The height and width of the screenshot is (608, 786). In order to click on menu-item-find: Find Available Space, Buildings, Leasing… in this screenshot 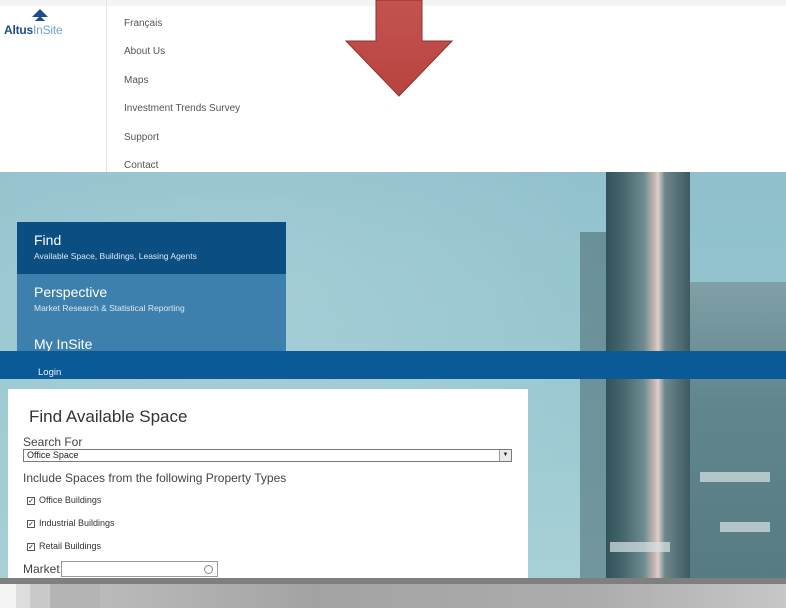, I will do `click(151, 248)`.